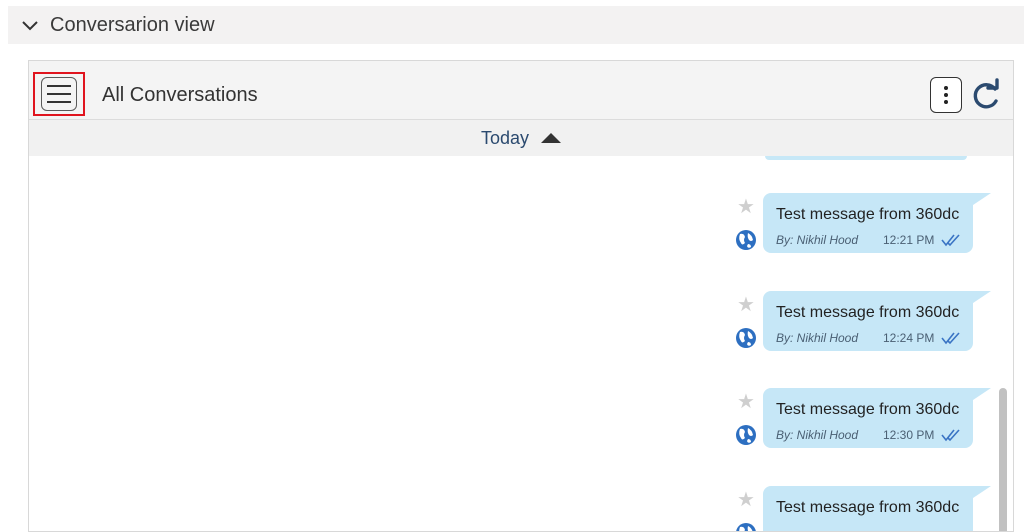  Describe the element at coordinates (909, 240) in the screenshot. I see `message-time: 12:21 PM` at that location.